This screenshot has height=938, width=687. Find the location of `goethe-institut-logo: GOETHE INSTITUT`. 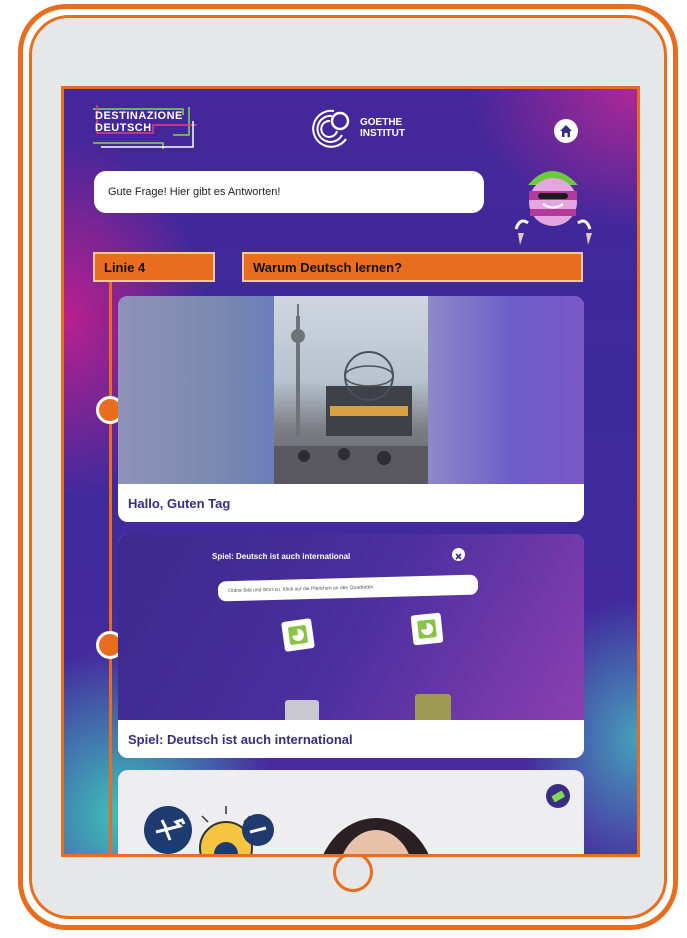

goethe-institut-logo: GOETHE INSTITUT is located at coordinates (365, 129).